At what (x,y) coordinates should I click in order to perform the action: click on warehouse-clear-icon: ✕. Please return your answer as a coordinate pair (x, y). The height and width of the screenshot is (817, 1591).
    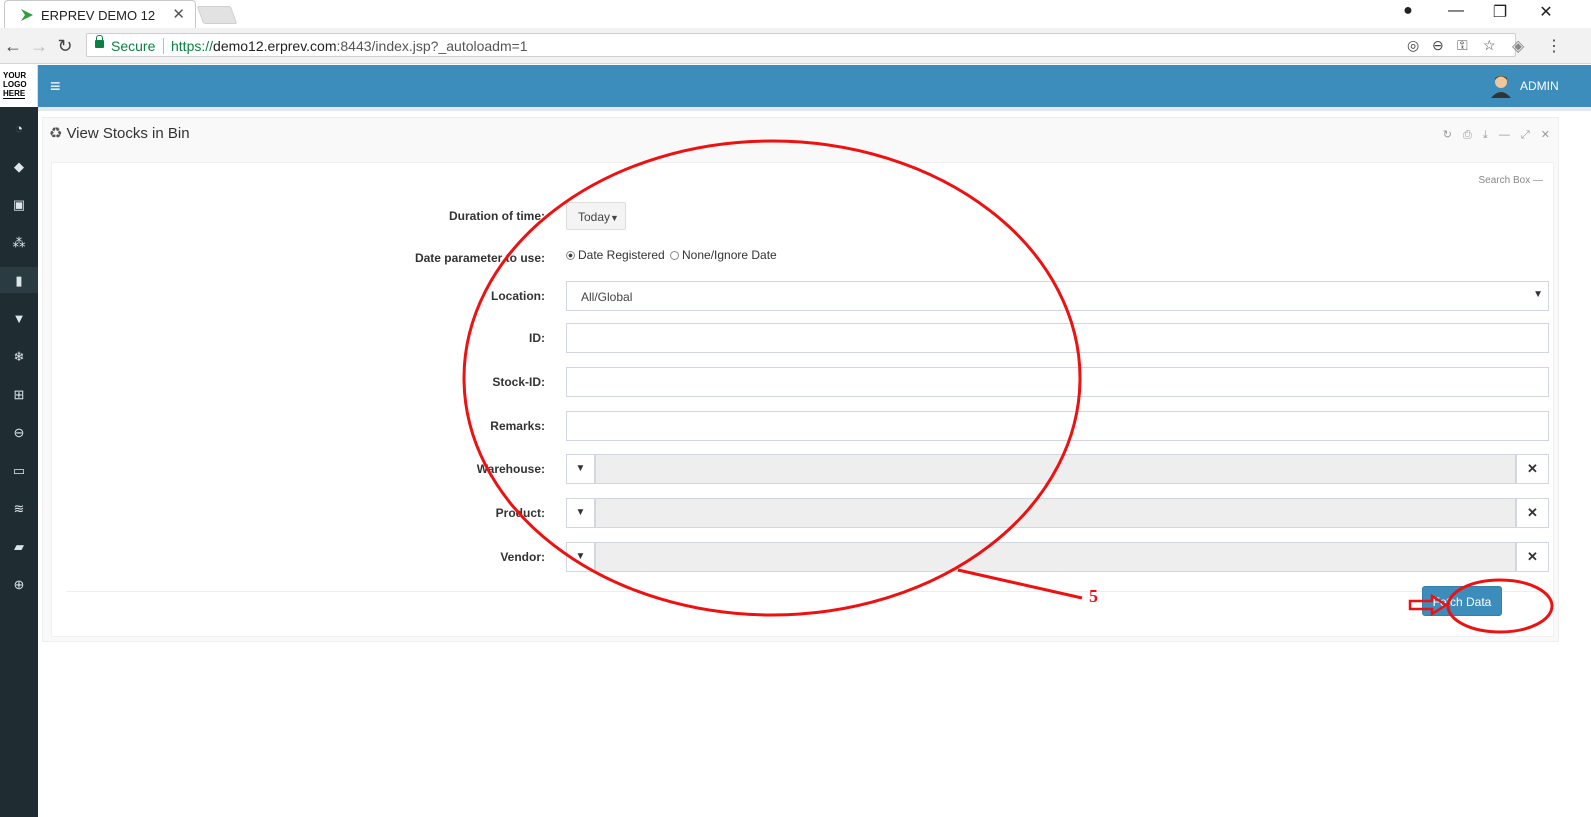
    Looking at the image, I should click on (1532, 469).